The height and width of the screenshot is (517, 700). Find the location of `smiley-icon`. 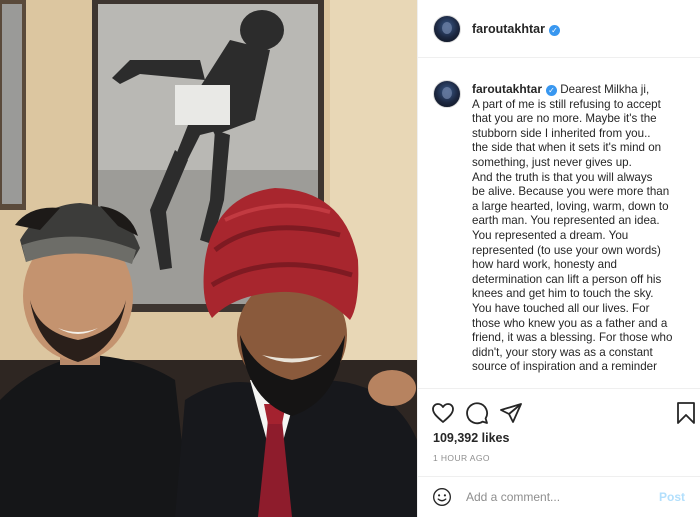

smiley-icon is located at coordinates (442, 497).